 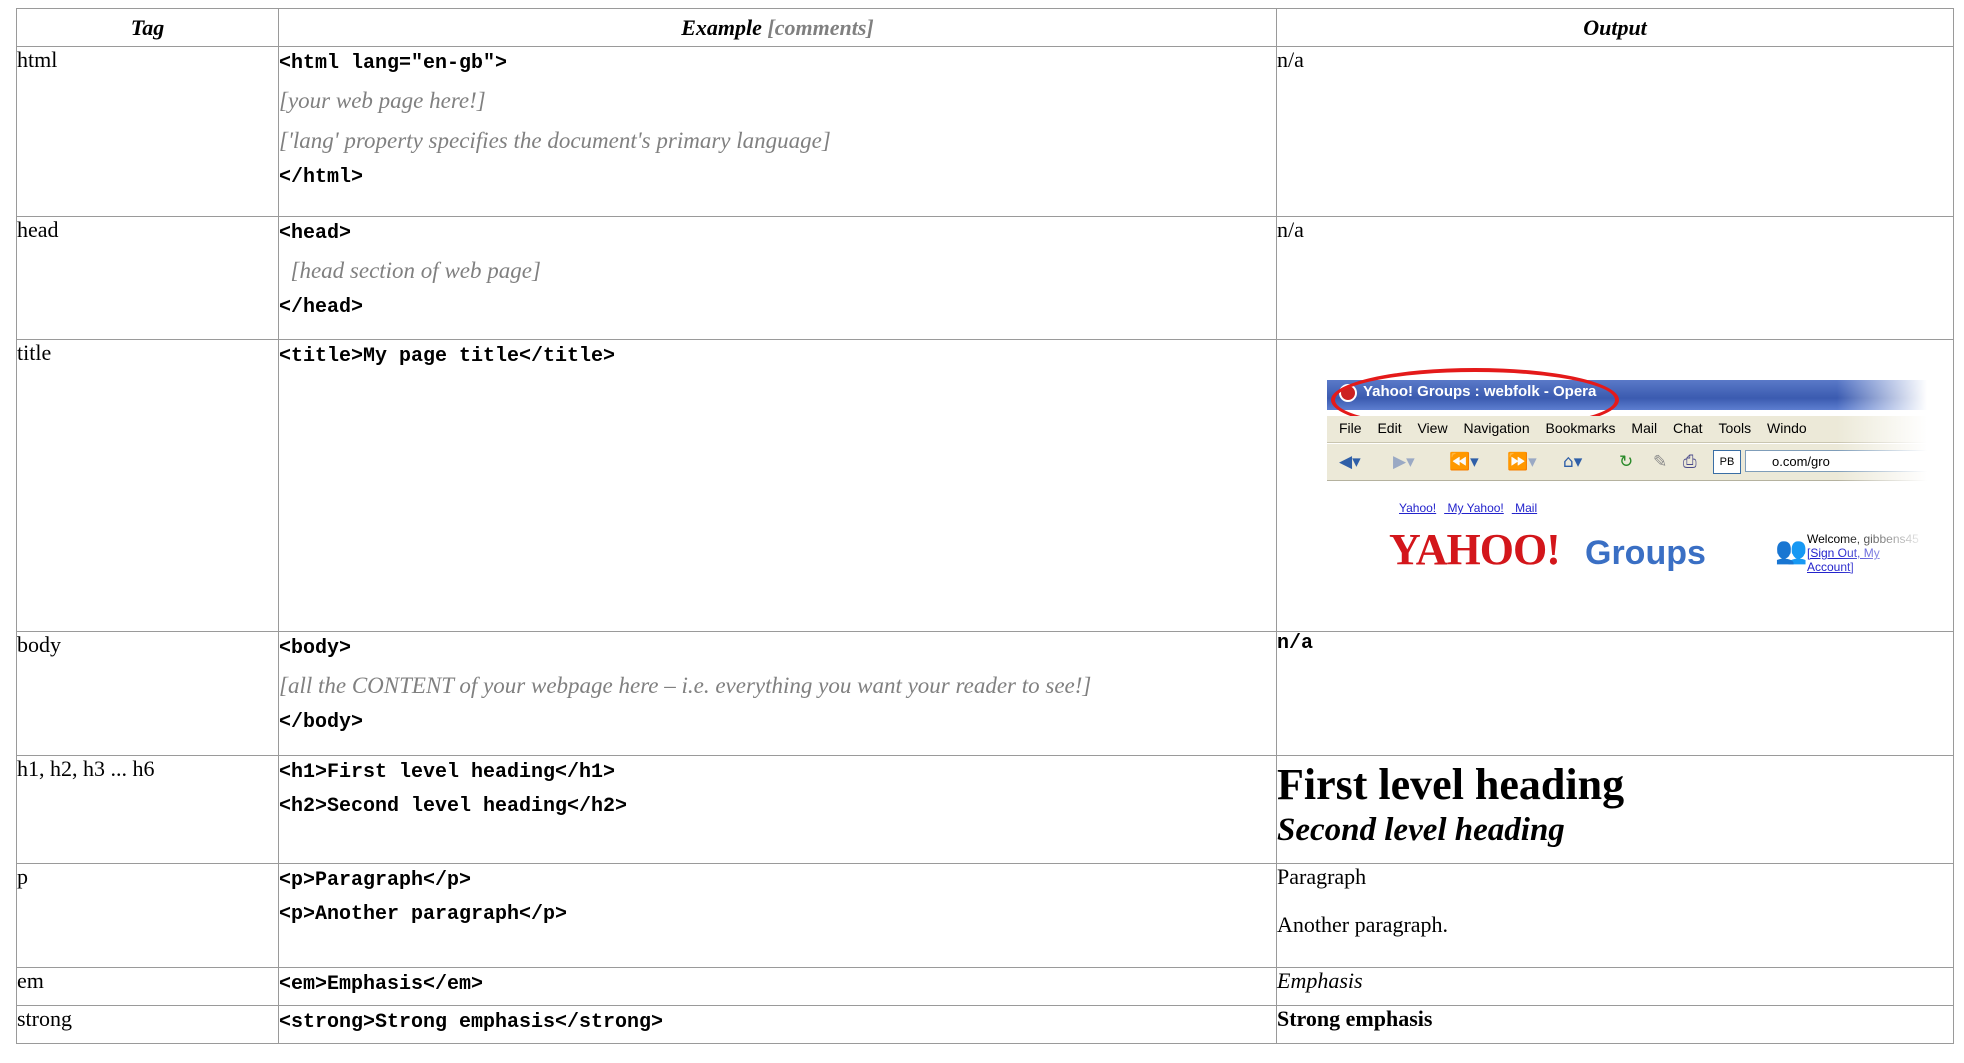 What do you see at coordinates (1475, 549) in the screenshot?
I see `yahoo-logo: YAHOO!` at bounding box center [1475, 549].